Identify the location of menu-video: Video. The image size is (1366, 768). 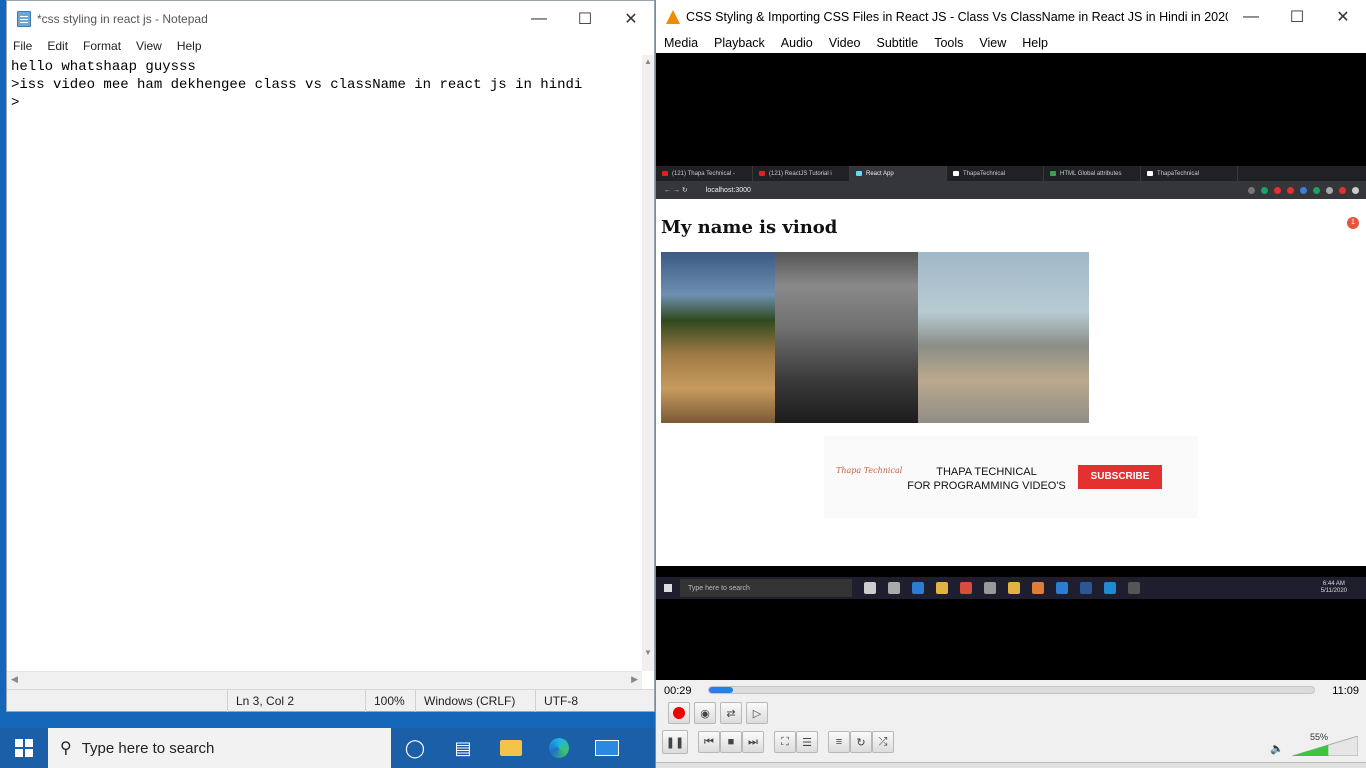
(845, 43).